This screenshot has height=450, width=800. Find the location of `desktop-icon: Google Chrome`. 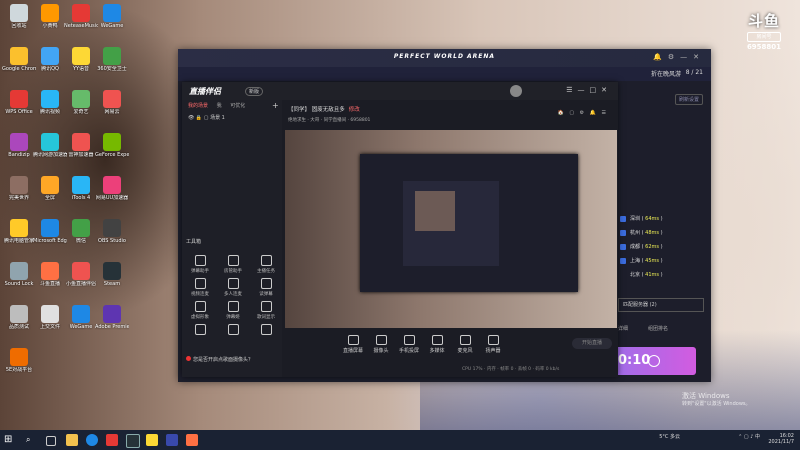

desktop-icon: Google Chrome is located at coordinates (19, 65).